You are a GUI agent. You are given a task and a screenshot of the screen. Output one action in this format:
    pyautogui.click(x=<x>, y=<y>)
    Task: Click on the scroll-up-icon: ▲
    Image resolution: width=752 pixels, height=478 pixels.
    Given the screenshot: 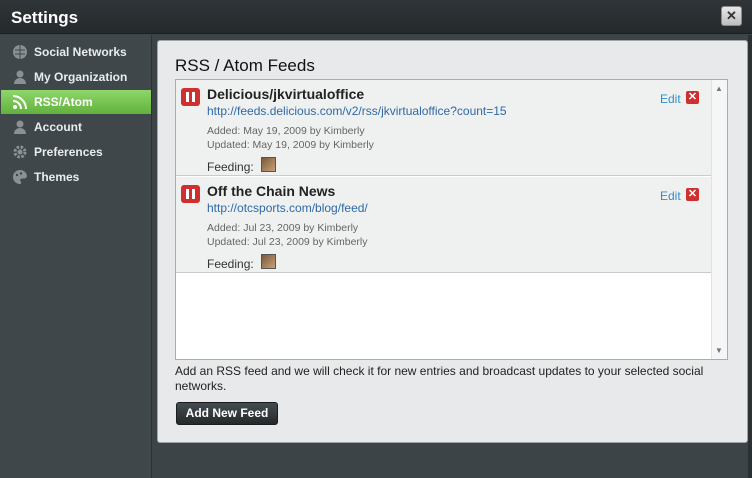 What is the action you would take?
    pyautogui.click(x=719, y=88)
    